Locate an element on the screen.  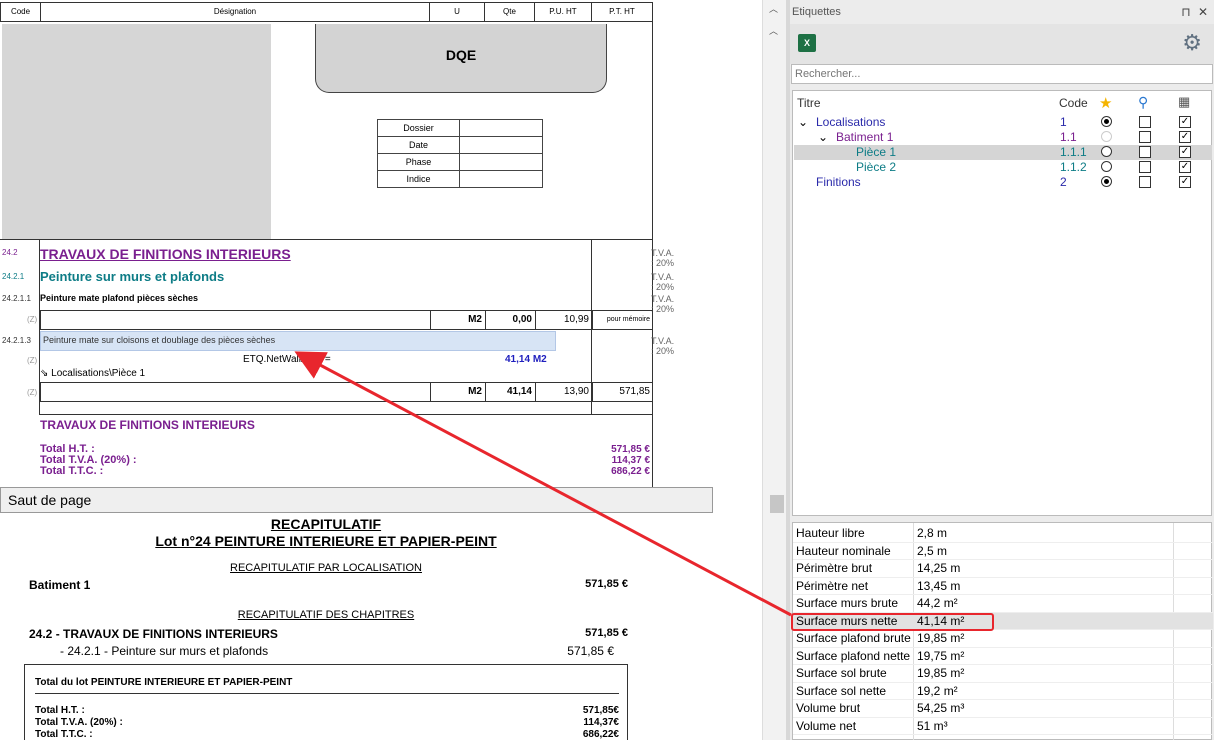
calculator-icon: ▦ is located at coordinates (1184, 102).